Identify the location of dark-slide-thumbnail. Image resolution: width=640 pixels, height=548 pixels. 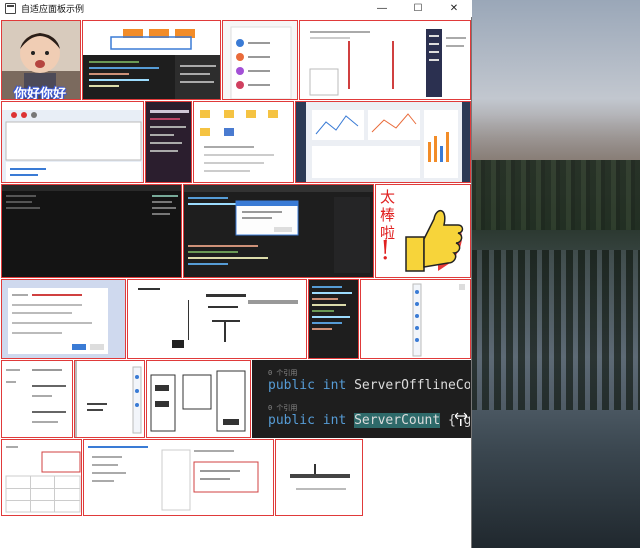
(168, 142).